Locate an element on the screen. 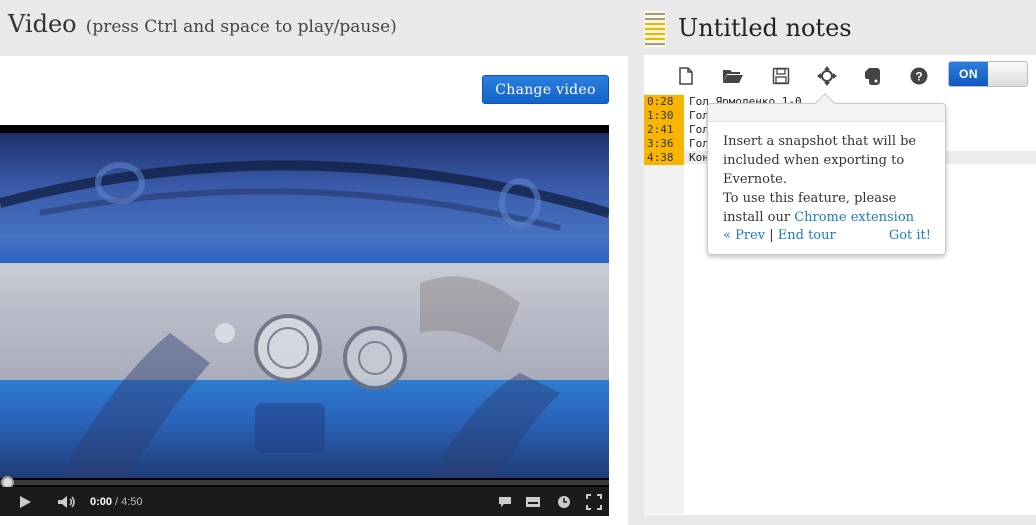 Image resolution: width=1036 pixels, height=525 pixels. prev-link: « Prev is located at coordinates (744, 235).